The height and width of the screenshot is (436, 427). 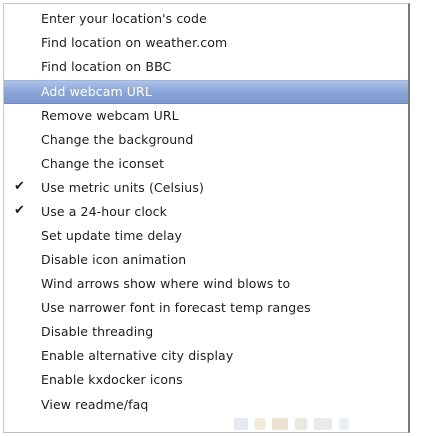 I want to click on menu-item-metric-units: ✔ Use metric units (Celsius), so click(x=206, y=188).